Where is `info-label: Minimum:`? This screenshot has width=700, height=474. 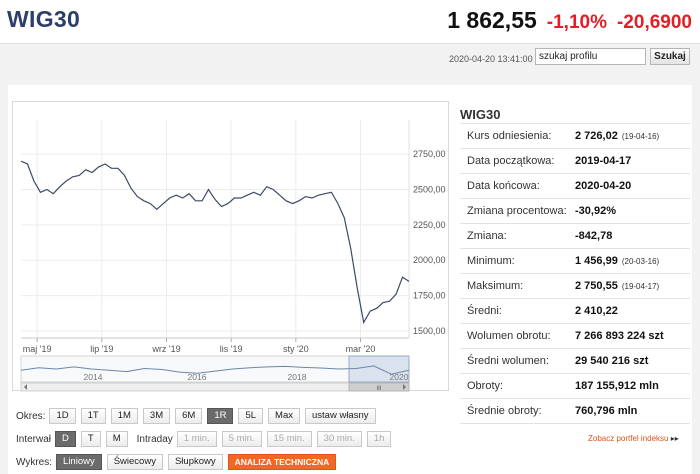 info-label: Minimum: is located at coordinates (491, 261).